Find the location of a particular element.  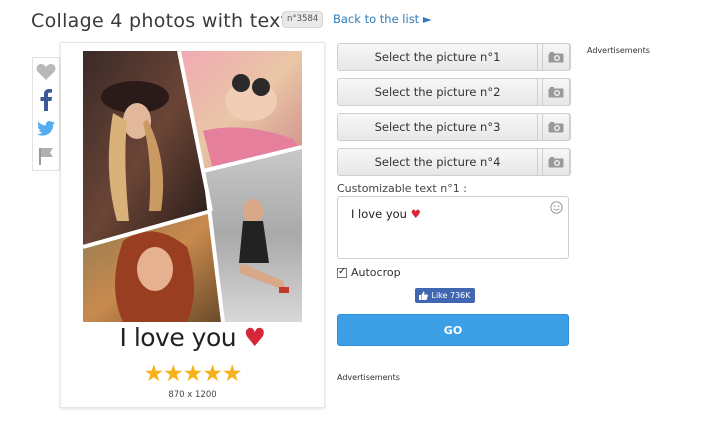

webcam-picture-1-button is located at coordinates (556, 57).